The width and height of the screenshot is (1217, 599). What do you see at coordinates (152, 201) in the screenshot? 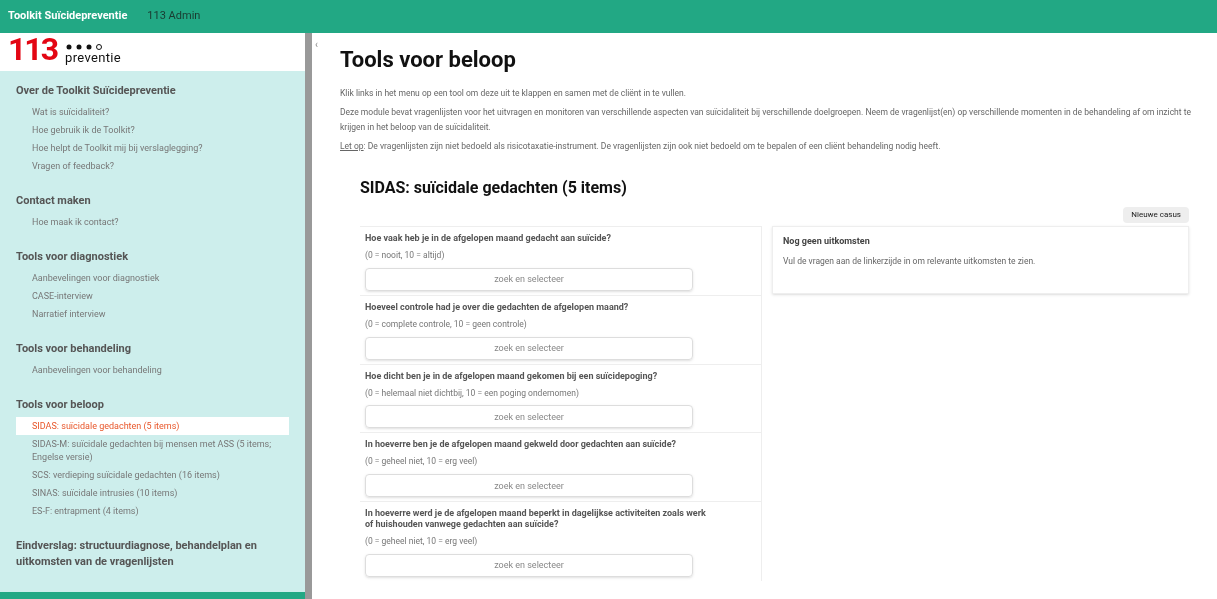
I see `section-heading: Contact maken` at bounding box center [152, 201].